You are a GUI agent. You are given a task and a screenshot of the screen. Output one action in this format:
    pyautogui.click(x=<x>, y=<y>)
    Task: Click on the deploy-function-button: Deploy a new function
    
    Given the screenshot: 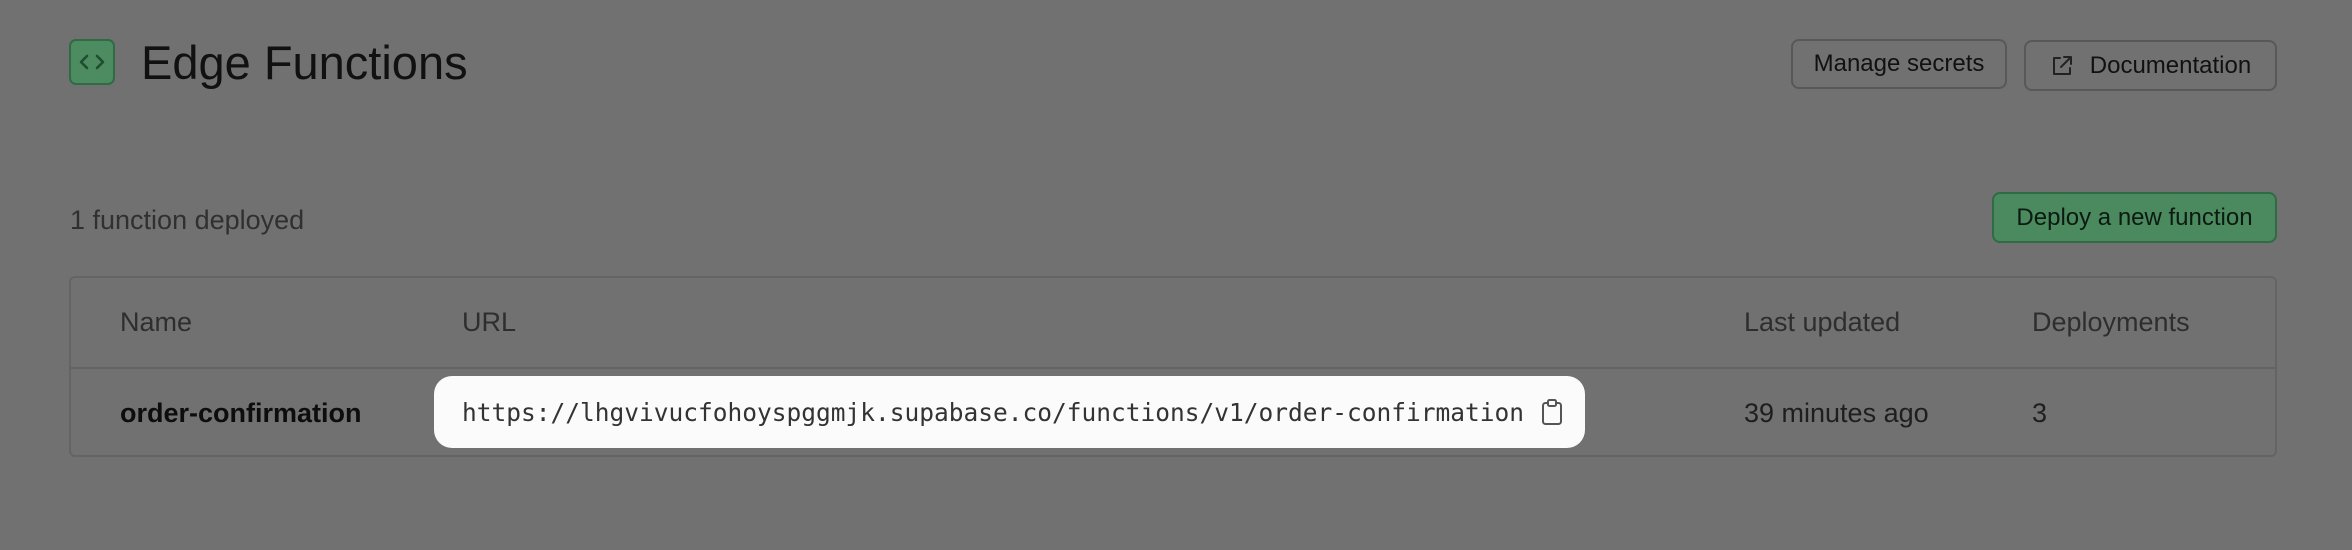 What is the action you would take?
    pyautogui.click(x=2134, y=217)
    